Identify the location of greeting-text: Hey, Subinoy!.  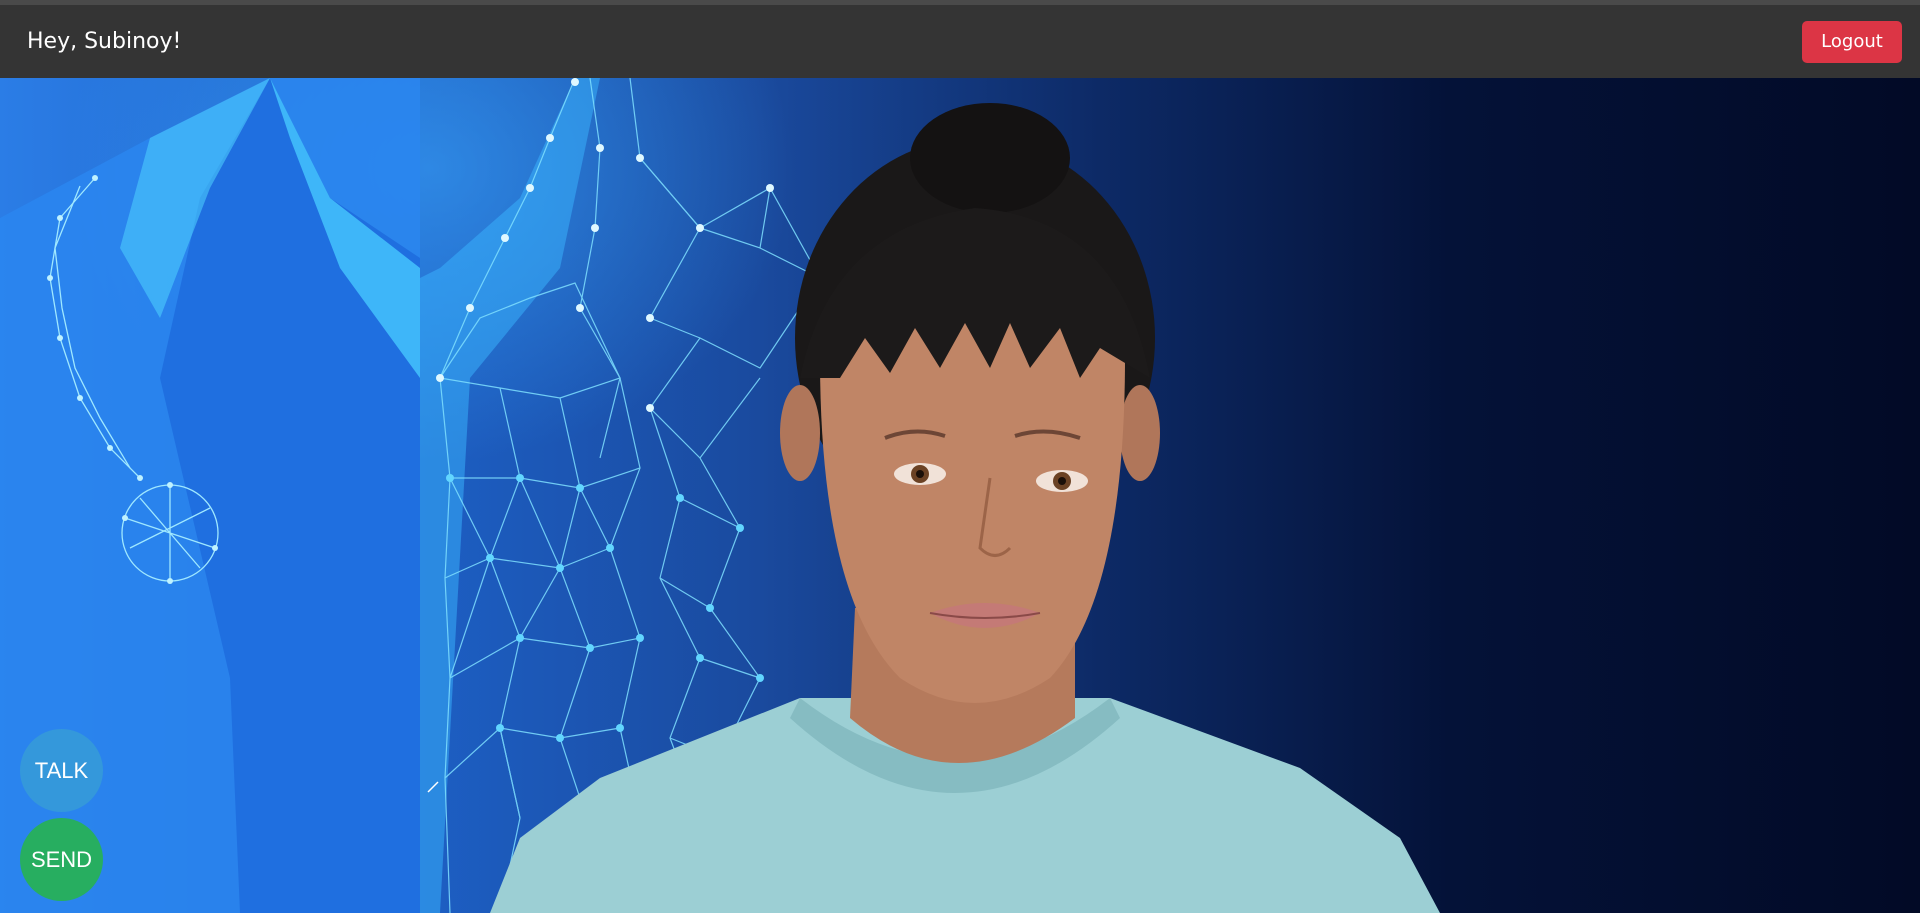
(104, 41).